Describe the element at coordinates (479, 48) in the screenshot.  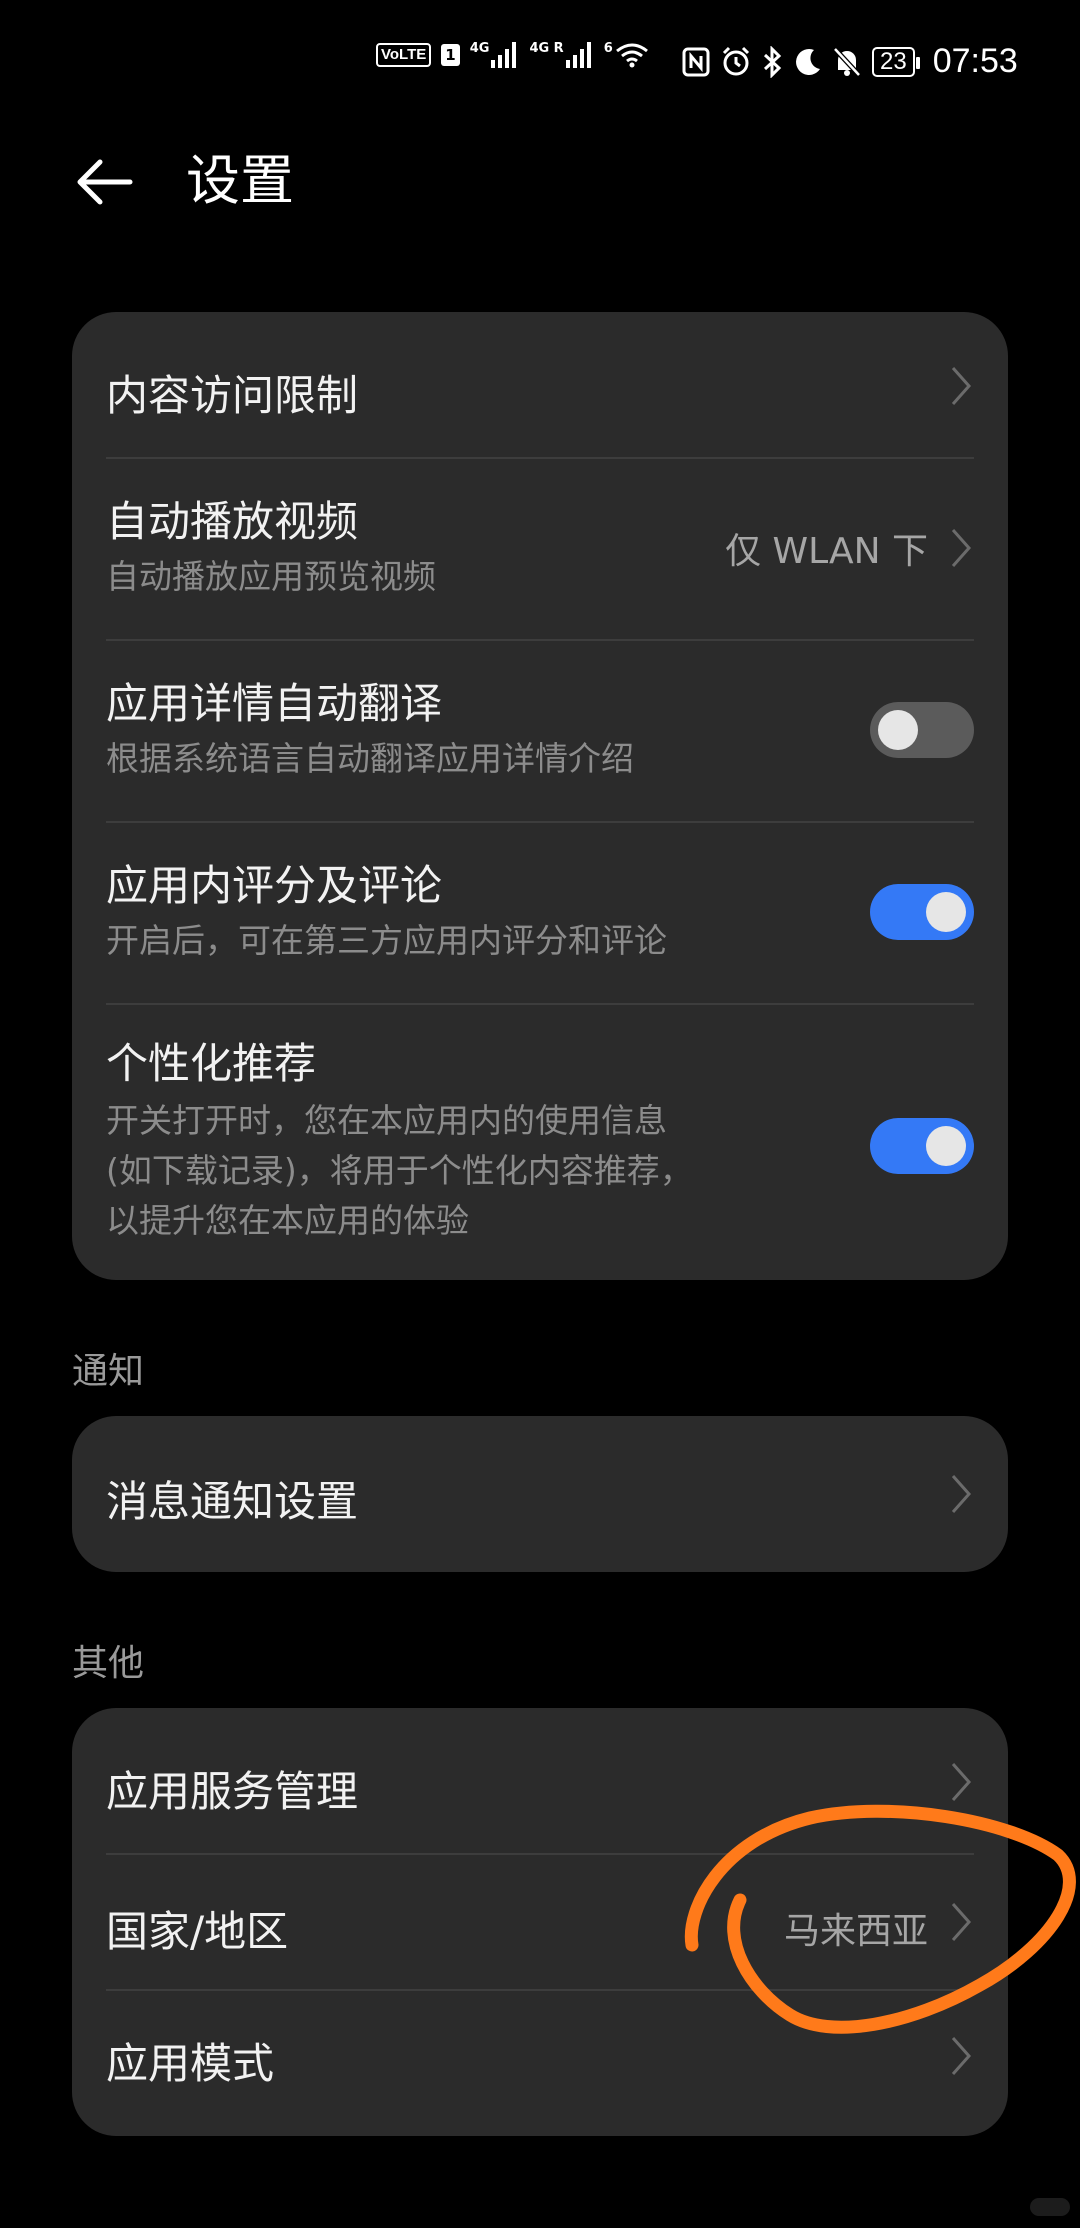
I see `network-type-1: 4G` at that location.